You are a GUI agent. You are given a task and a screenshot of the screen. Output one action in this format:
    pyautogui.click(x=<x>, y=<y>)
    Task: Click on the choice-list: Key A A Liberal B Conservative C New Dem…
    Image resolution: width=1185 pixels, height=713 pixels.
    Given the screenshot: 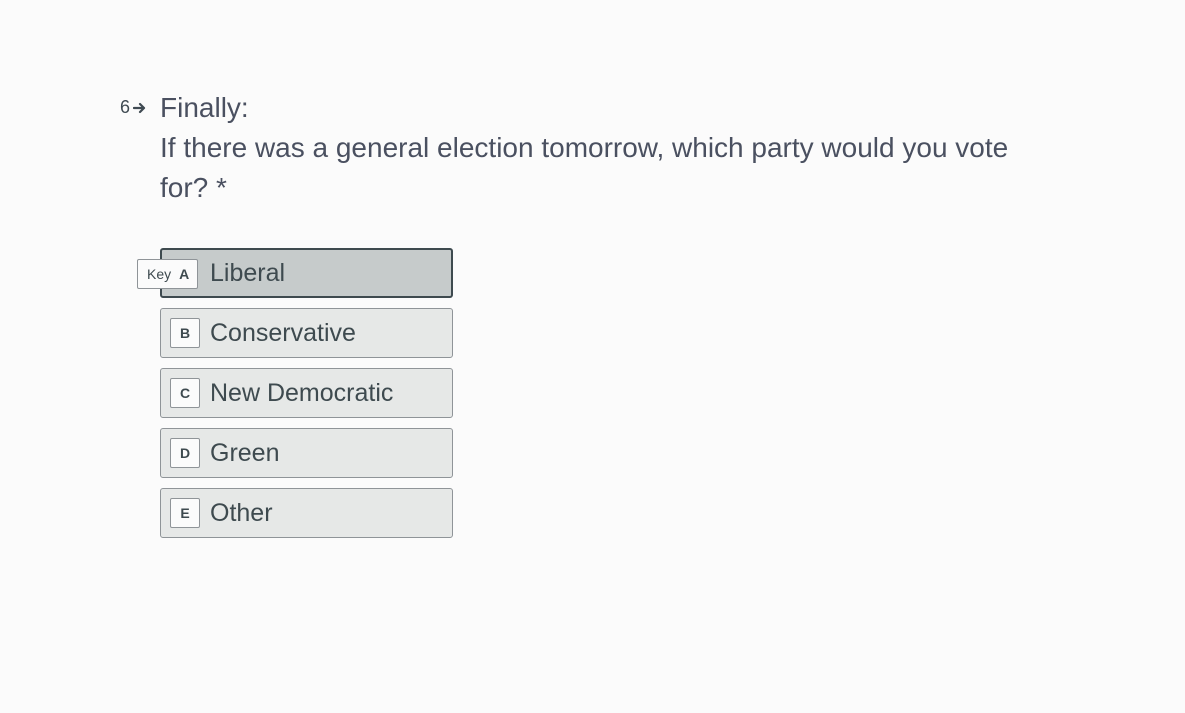 What is the action you would take?
    pyautogui.click(x=295, y=398)
    